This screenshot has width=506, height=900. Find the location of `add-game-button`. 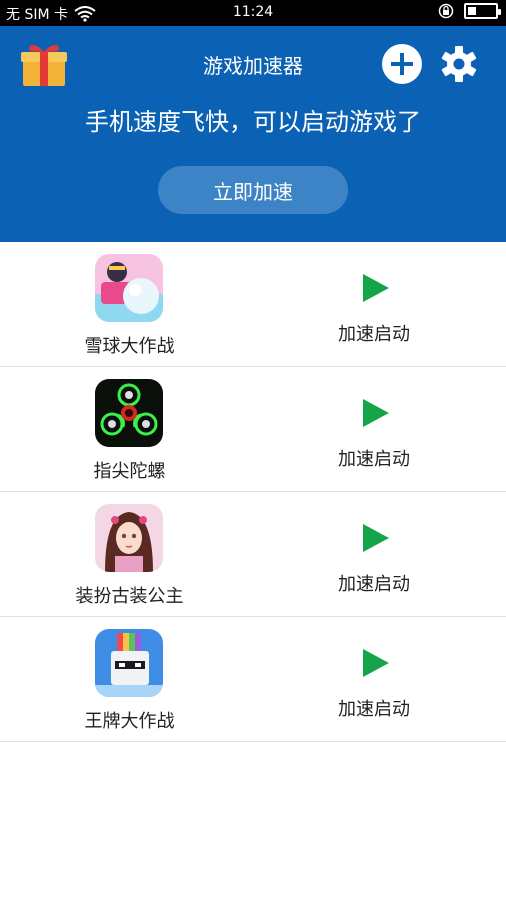

add-game-button is located at coordinates (402, 64).